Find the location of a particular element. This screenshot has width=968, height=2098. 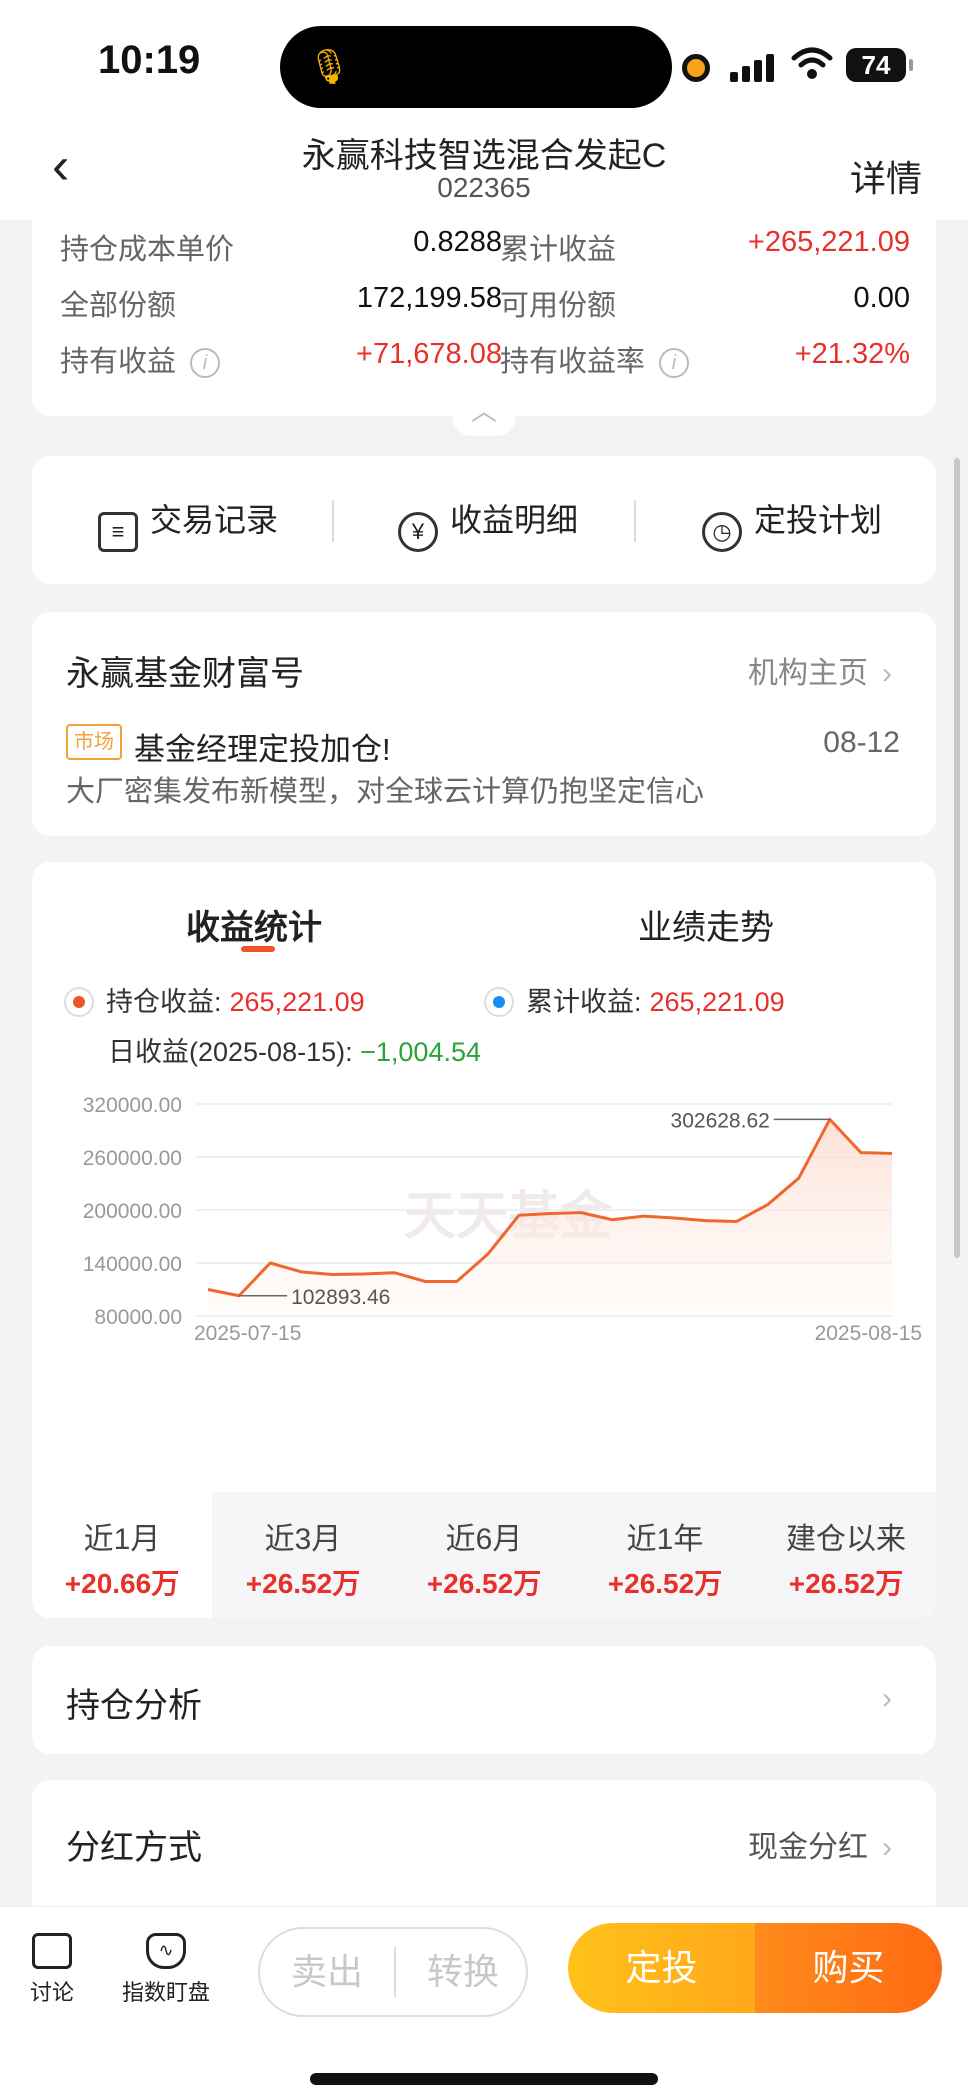

tab-income-stats: 收益统计 is located at coordinates (254, 924).